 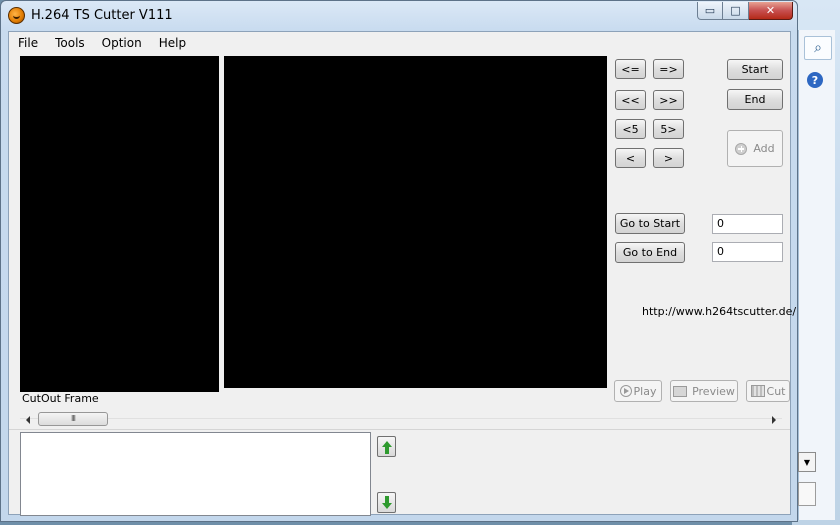 I want to click on step-forward-button: >, so click(x=668, y=158).